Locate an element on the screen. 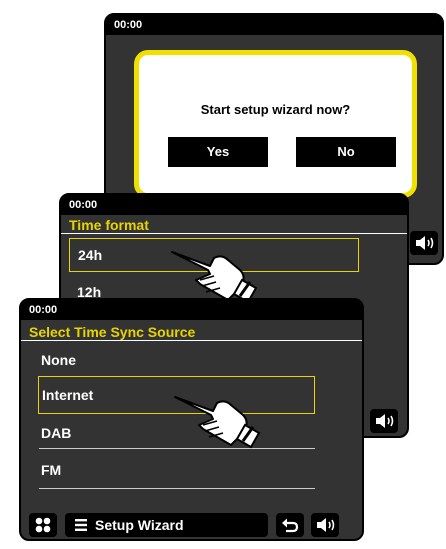  back-arrow-icon is located at coordinates (290, 525).